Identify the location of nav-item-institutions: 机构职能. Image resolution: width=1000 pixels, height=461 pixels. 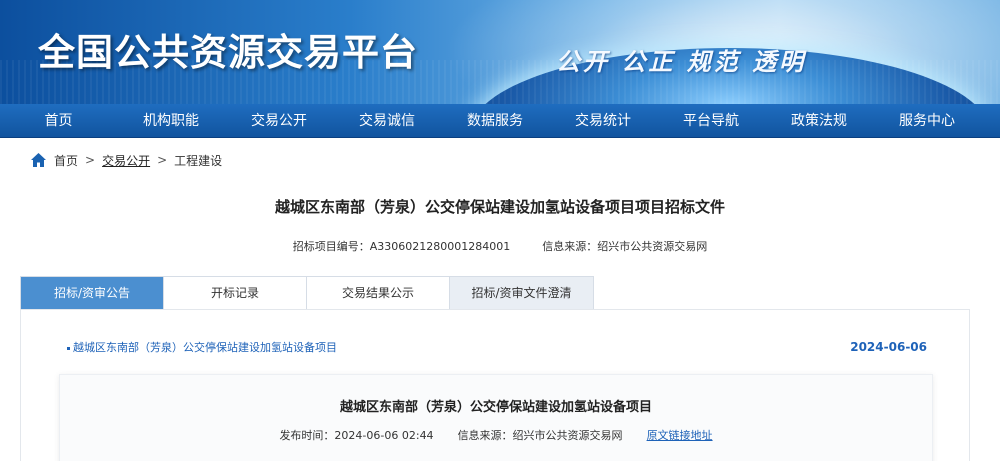
(171, 121).